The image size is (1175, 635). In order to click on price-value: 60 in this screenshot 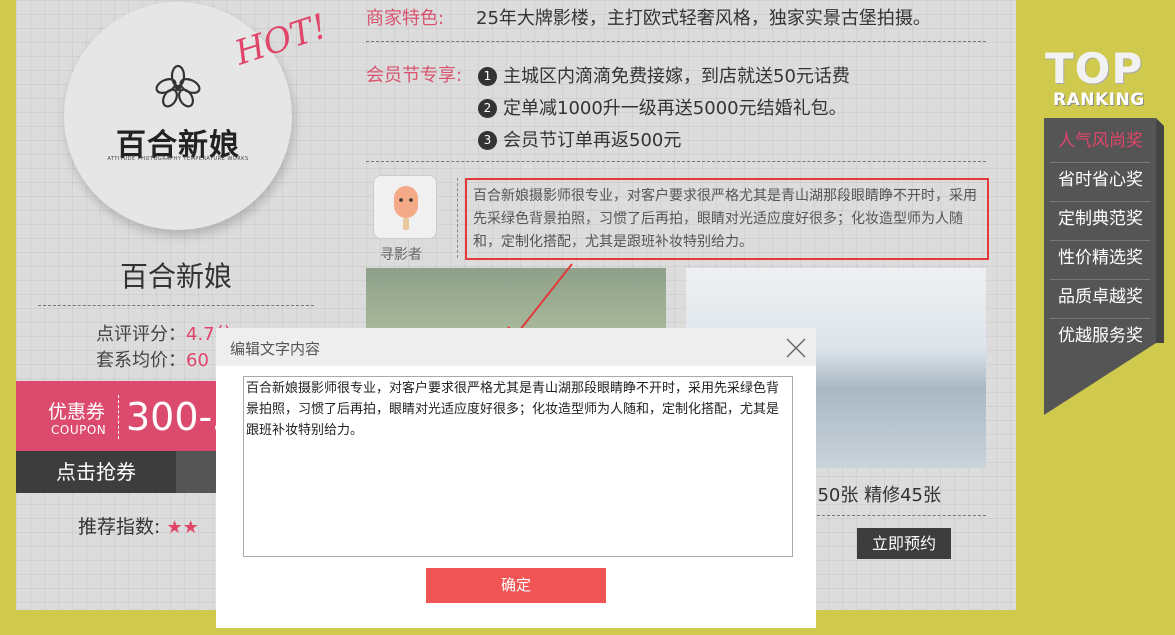, I will do `click(197, 360)`.